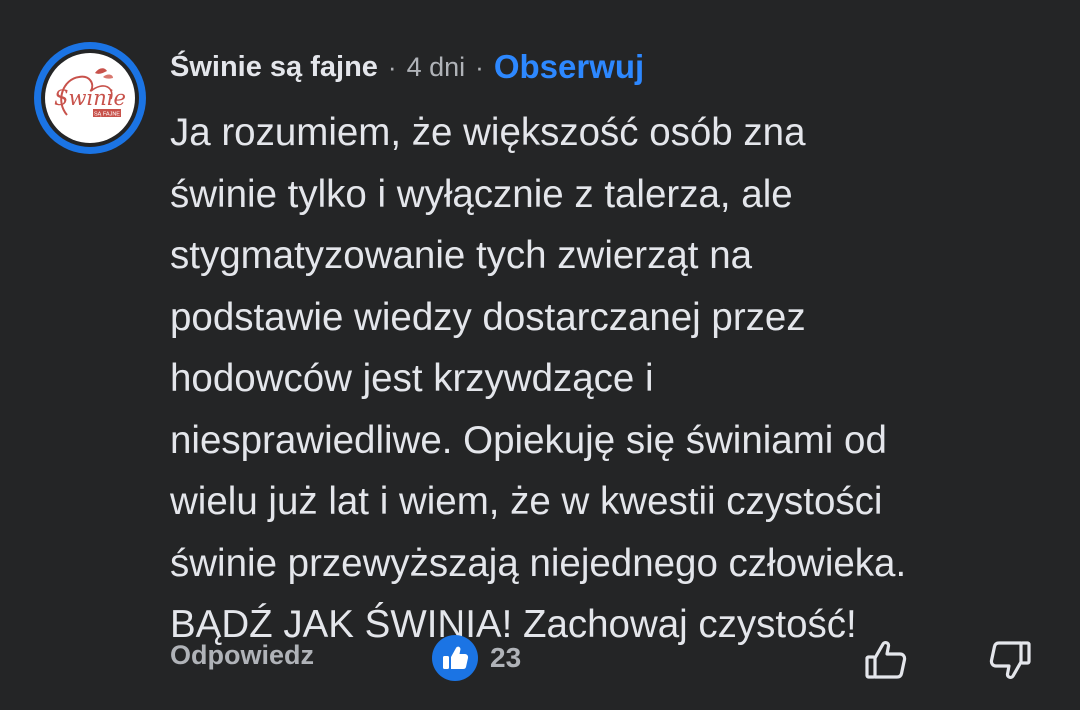  I want to click on swinie-logo-icon: Świnie SĄ FAJNE, so click(90, 93).